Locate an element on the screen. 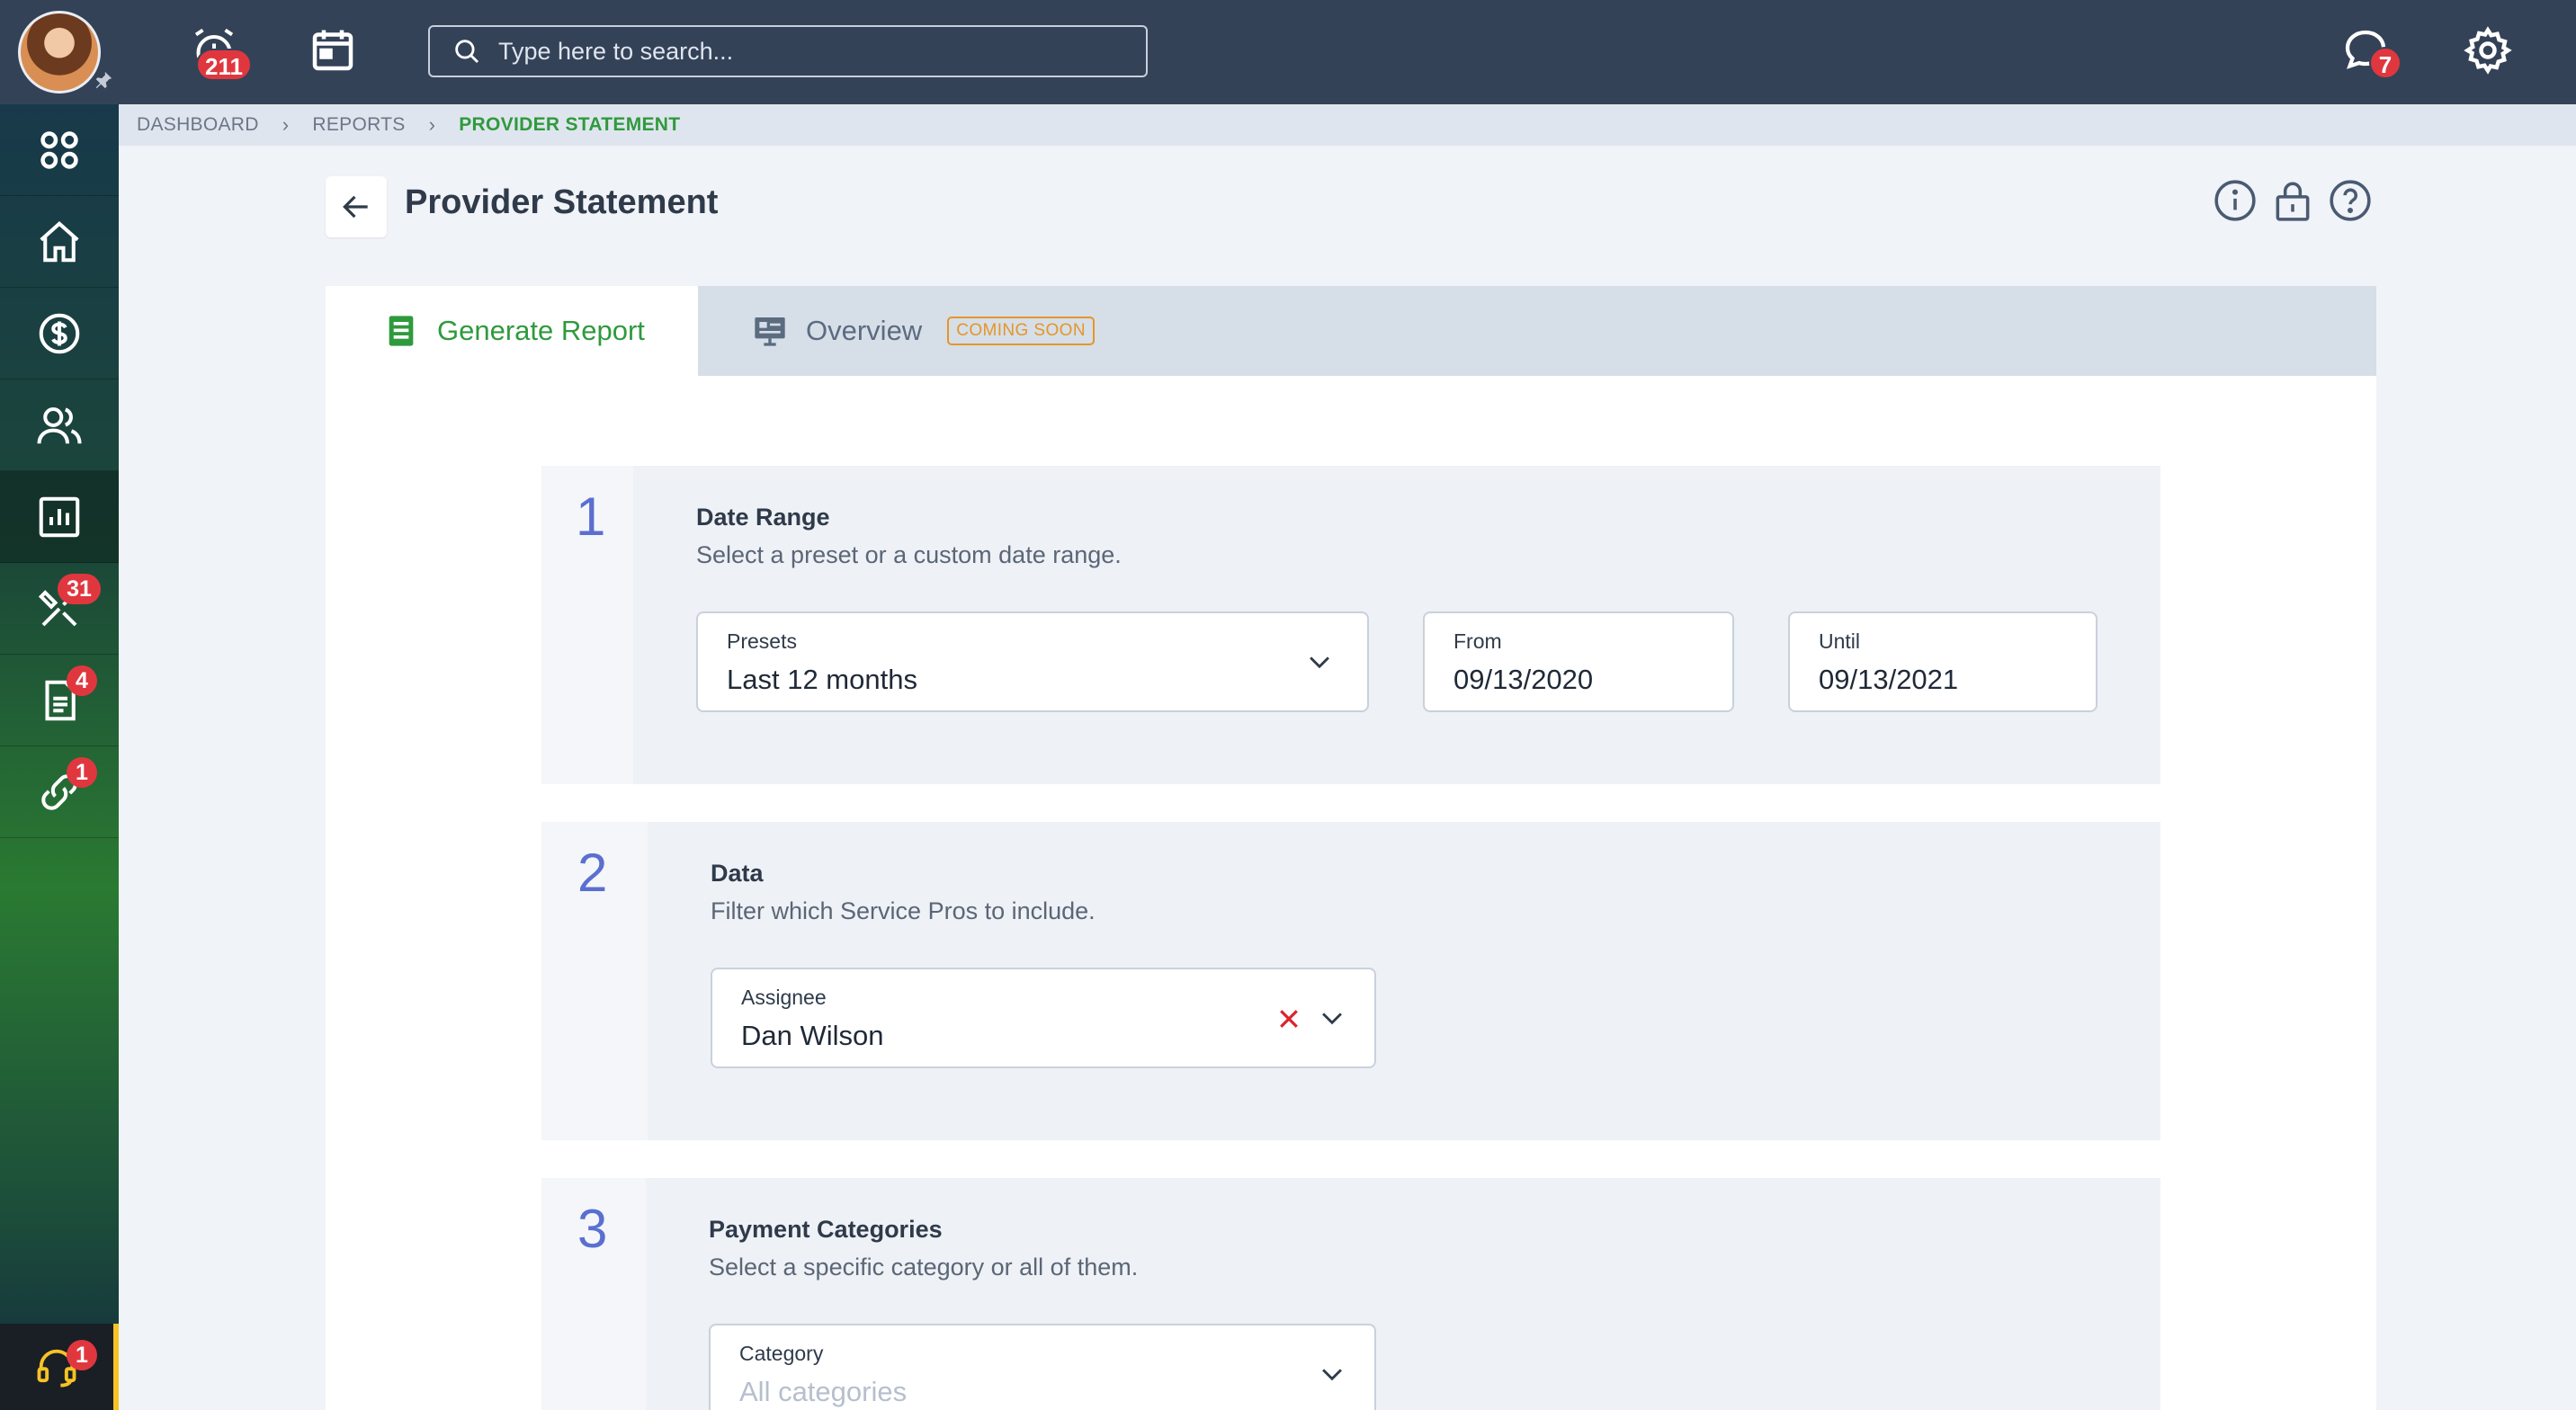 The image size is (2576, 1410). search-bar is located at coordinates (788, 51).